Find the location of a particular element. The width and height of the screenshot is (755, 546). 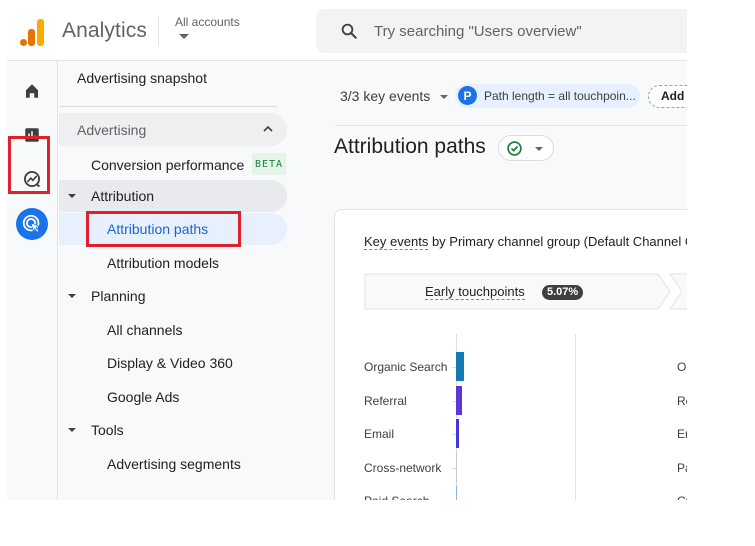

column-divider is located at coordinates (575, 417).